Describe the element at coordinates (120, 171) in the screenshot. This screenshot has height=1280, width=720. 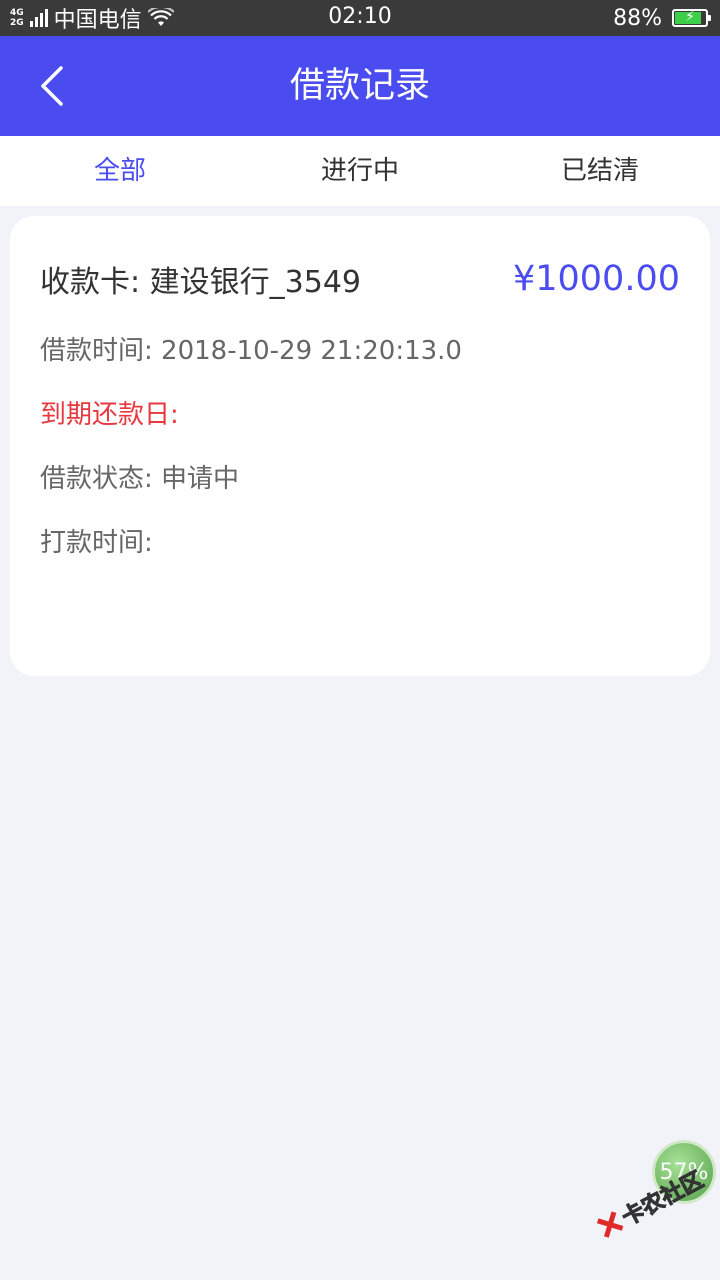
I see `tab-all: 全部` at that location.